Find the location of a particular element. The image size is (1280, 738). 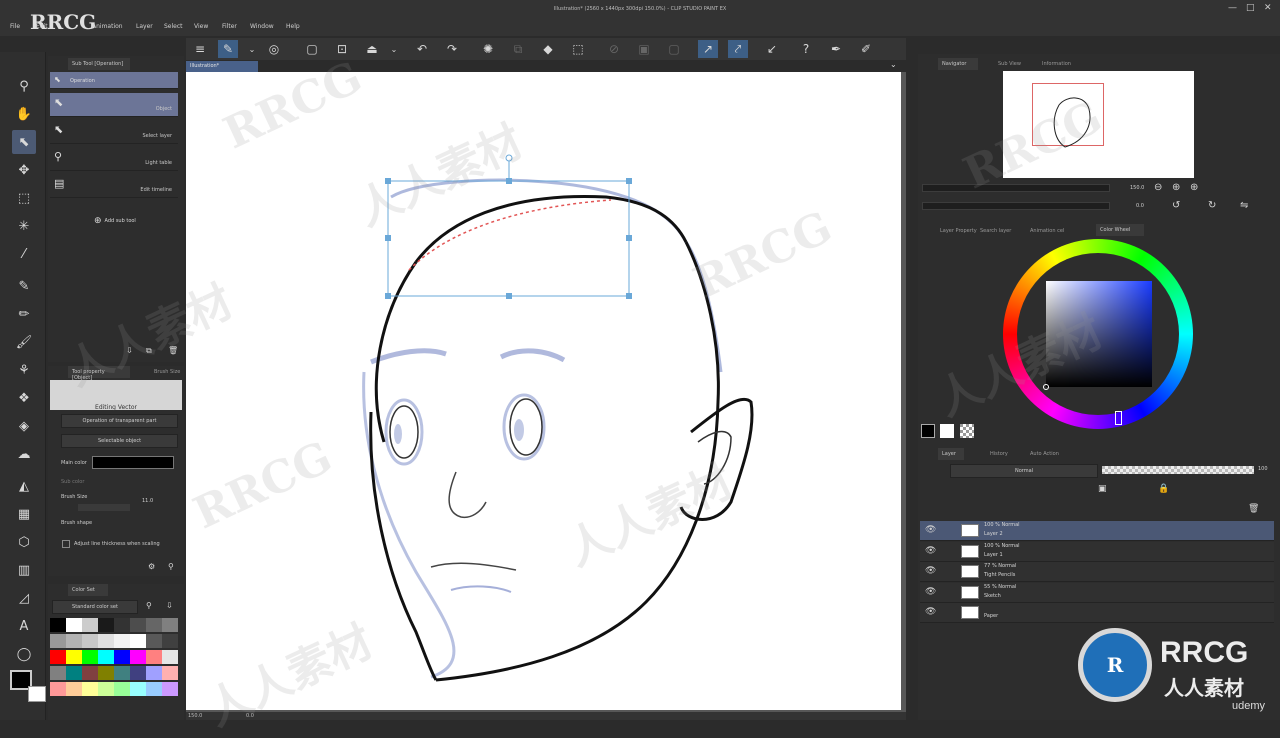

blend-mode-dropdown: Normal is located at coordinates (1024, 471).